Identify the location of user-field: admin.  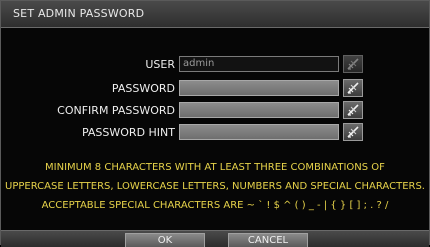
(259, 64).